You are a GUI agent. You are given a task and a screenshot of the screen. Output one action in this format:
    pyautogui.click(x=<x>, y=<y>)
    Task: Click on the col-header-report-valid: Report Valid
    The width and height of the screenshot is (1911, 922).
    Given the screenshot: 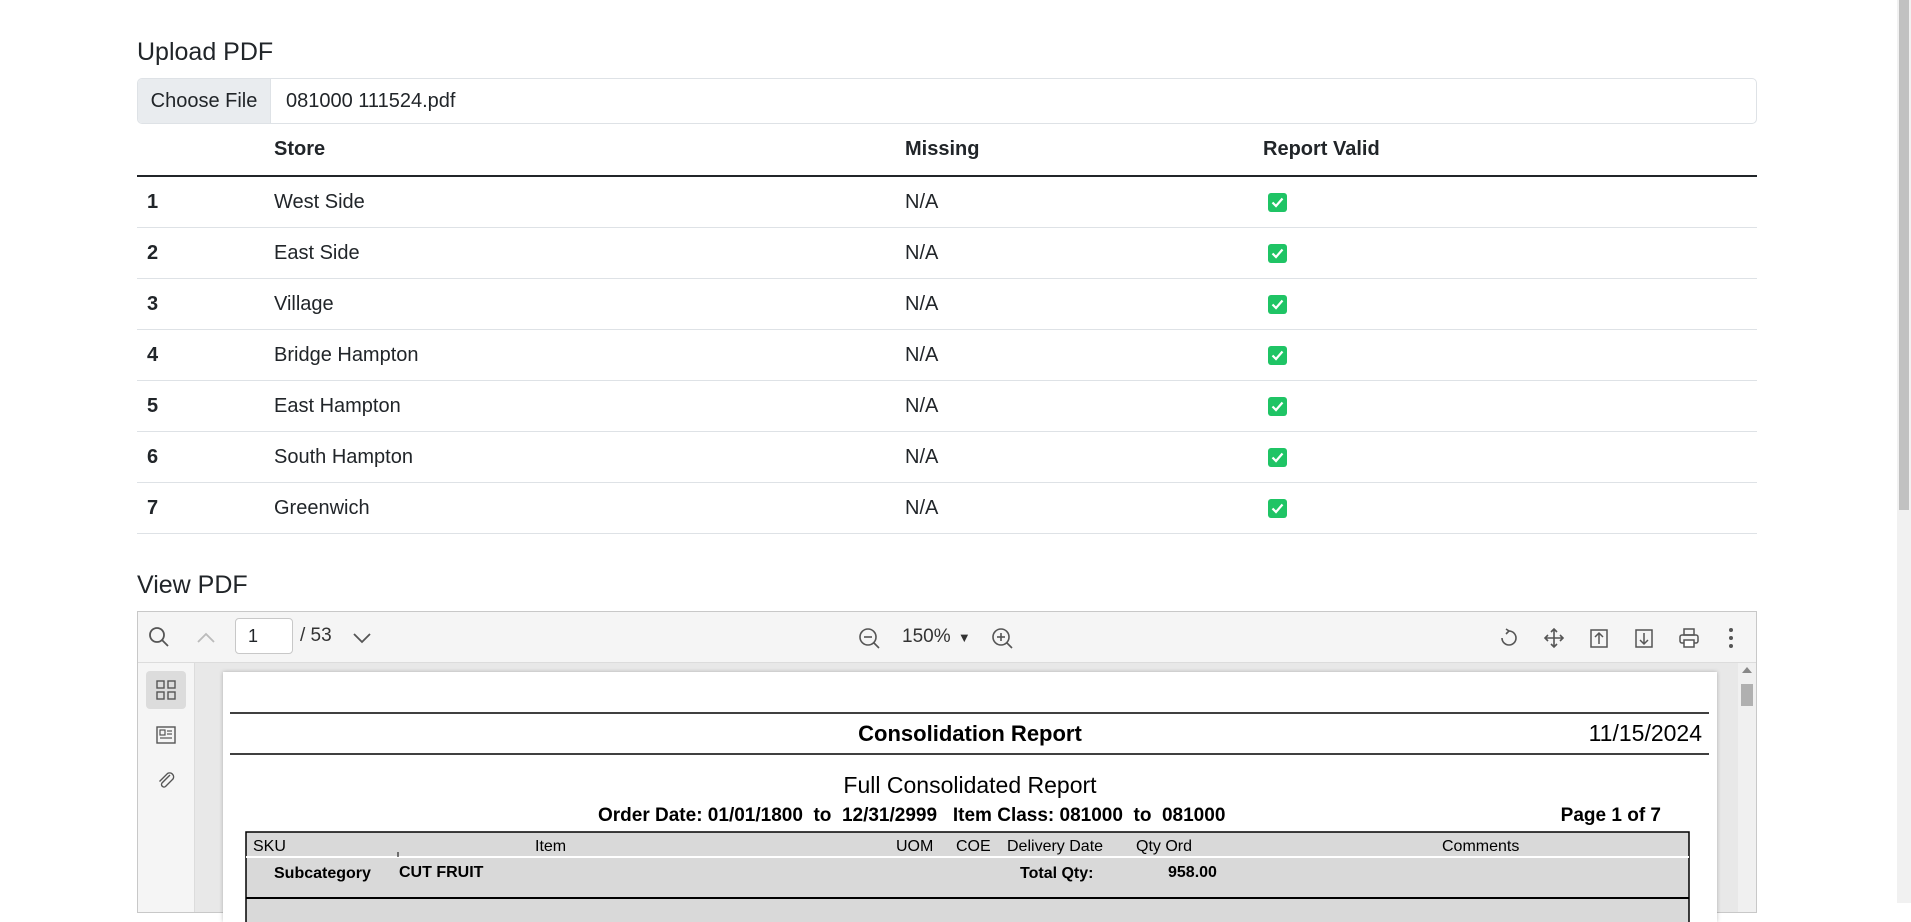 What is the action you would take?
    pyautogui.click(x=1505, y=150)
    